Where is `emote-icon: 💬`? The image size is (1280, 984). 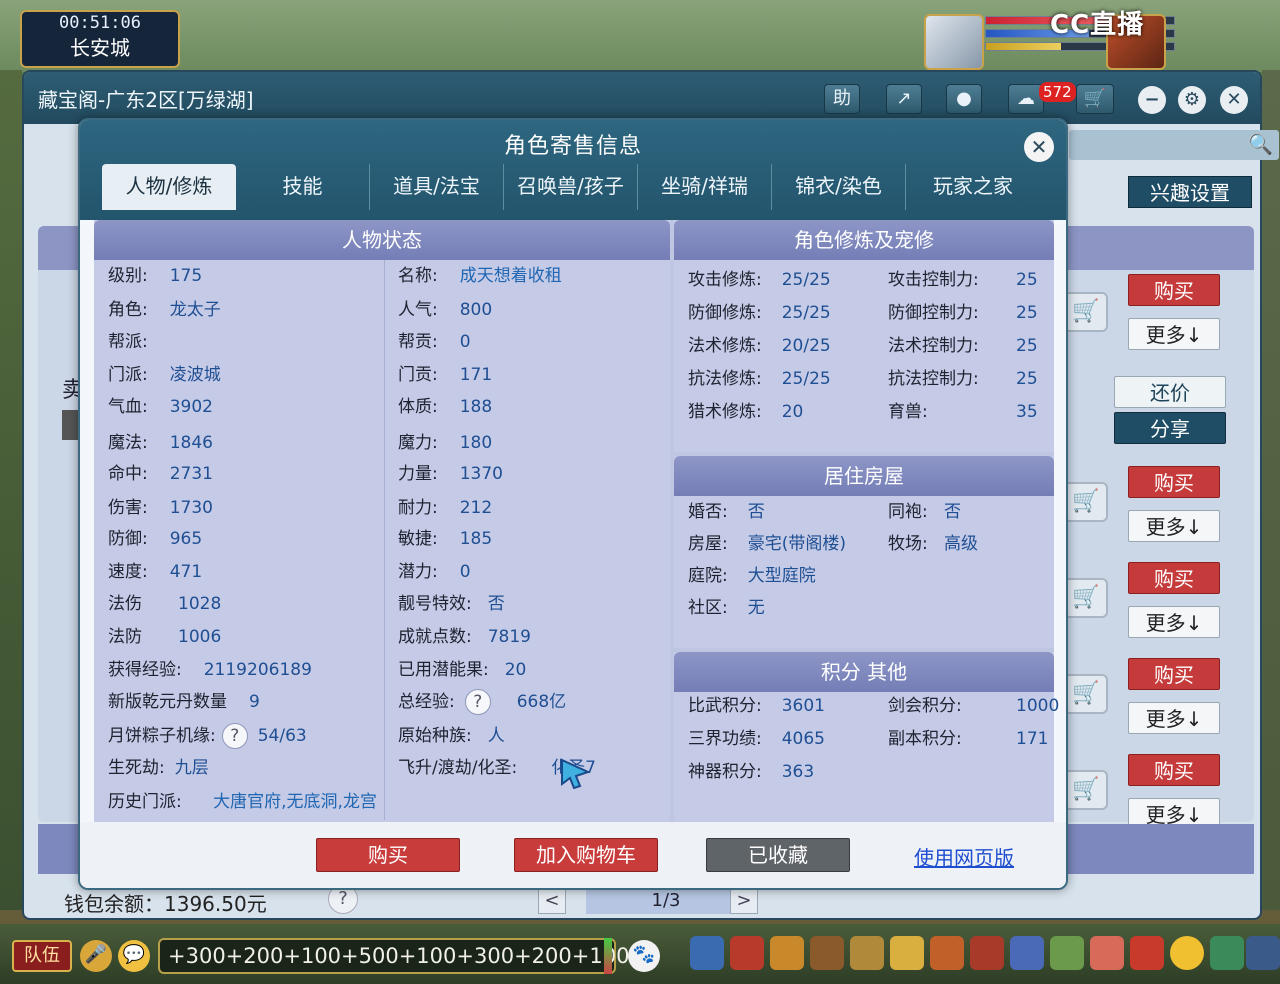 emote-icon: 💬 is located at coordinates (134, 956).